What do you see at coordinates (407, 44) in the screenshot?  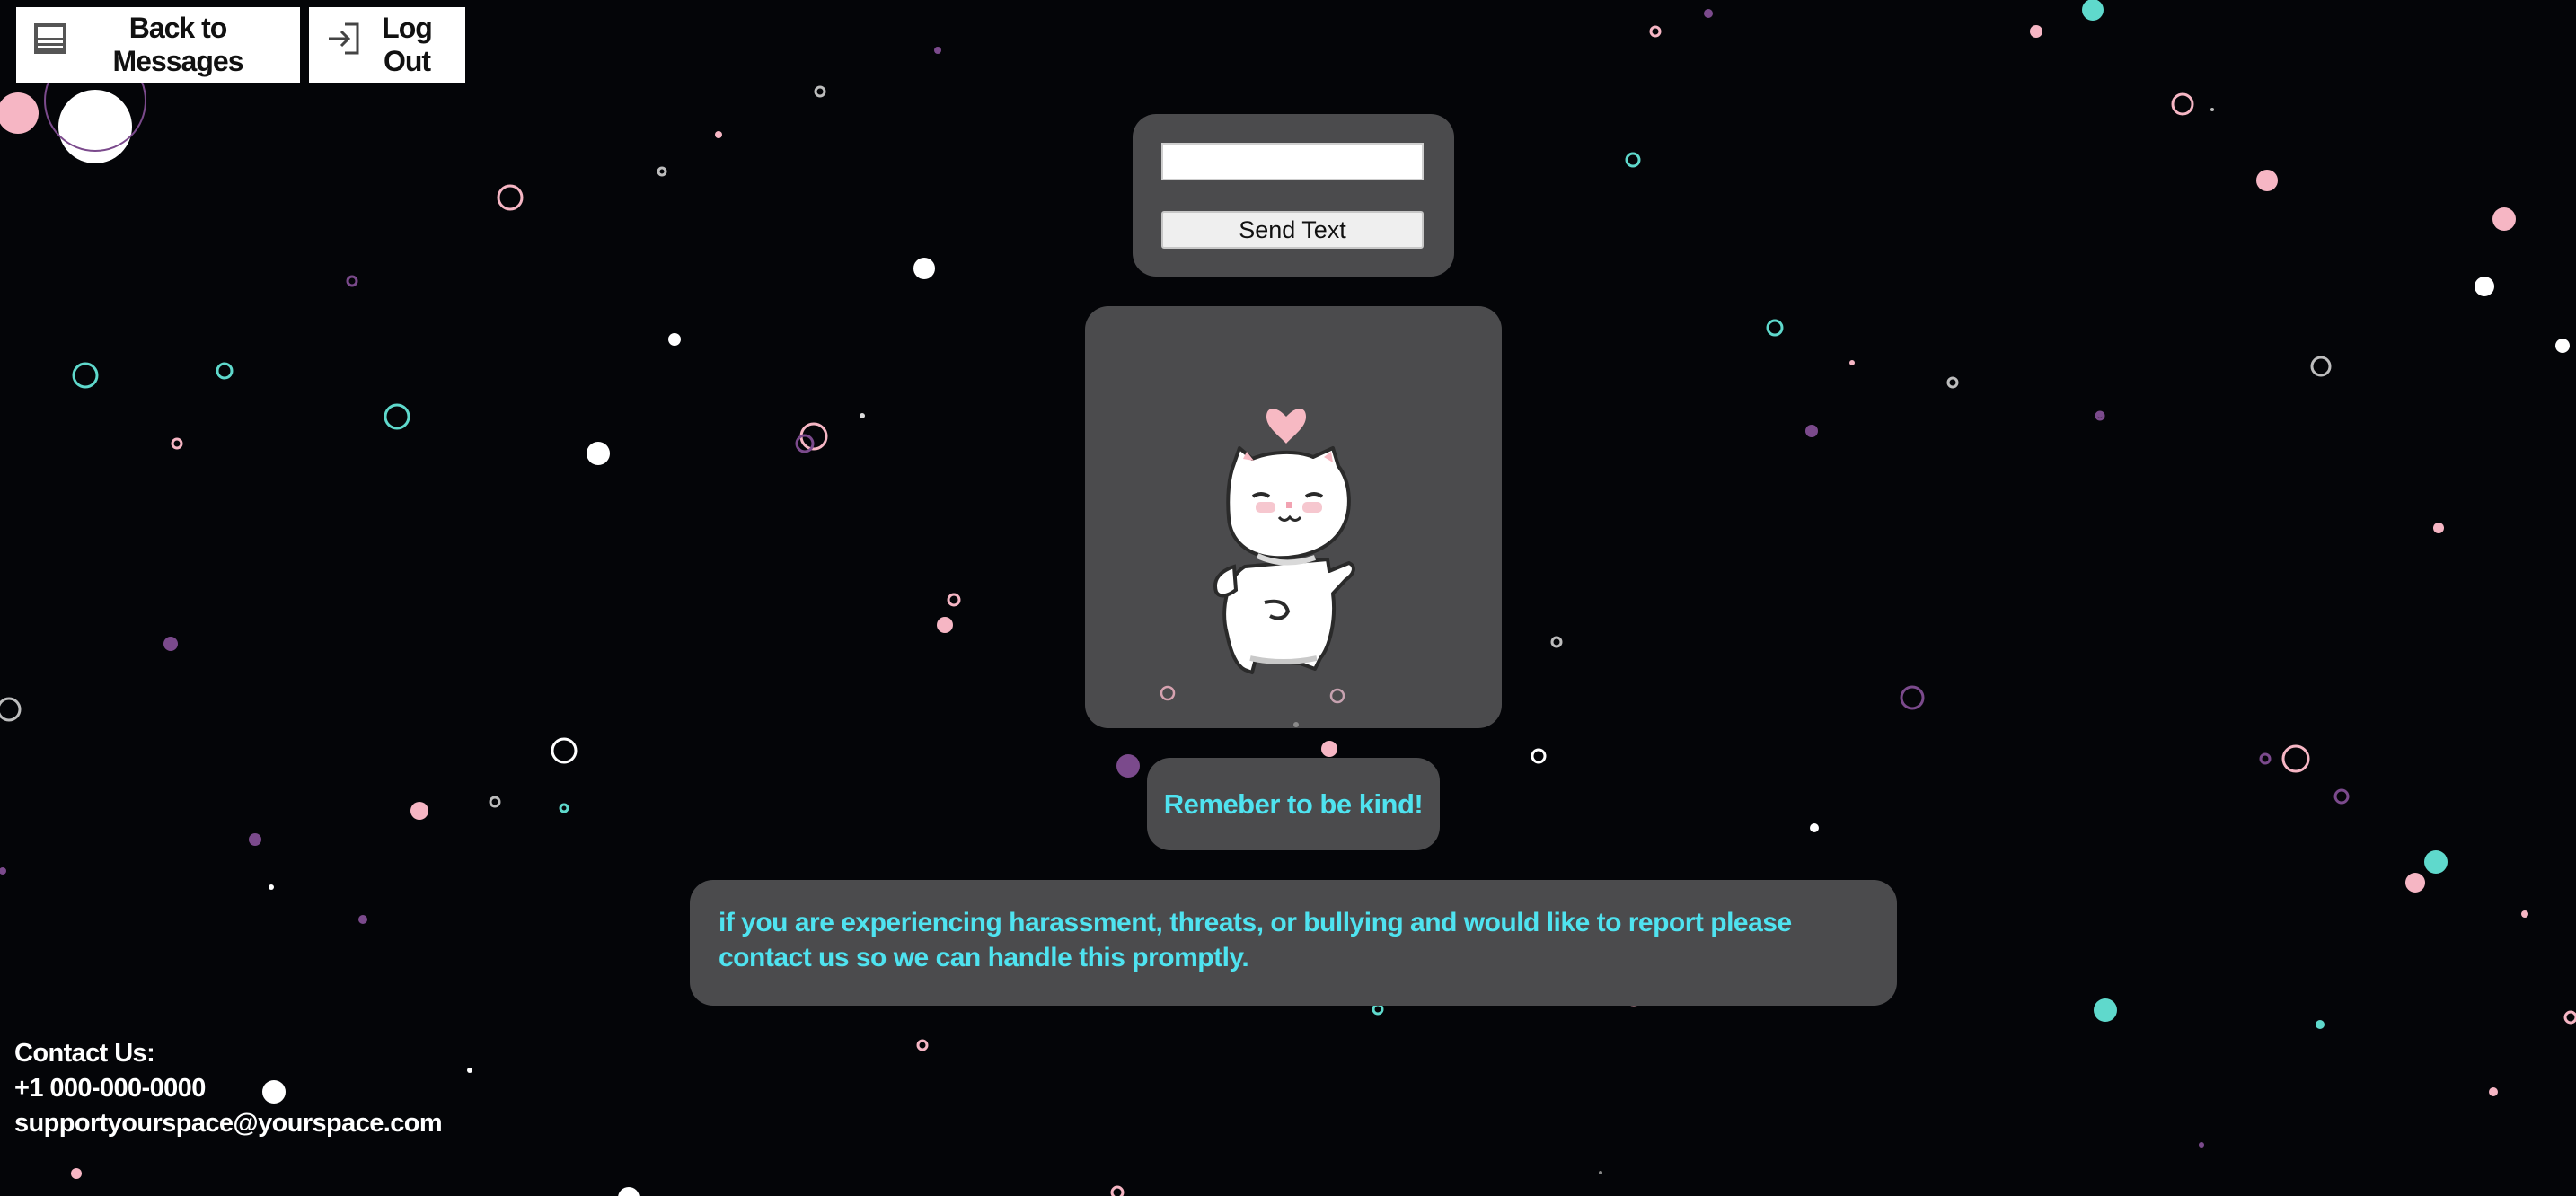 I see `log-out-label: Log Out` at bounding box center [407, 44].